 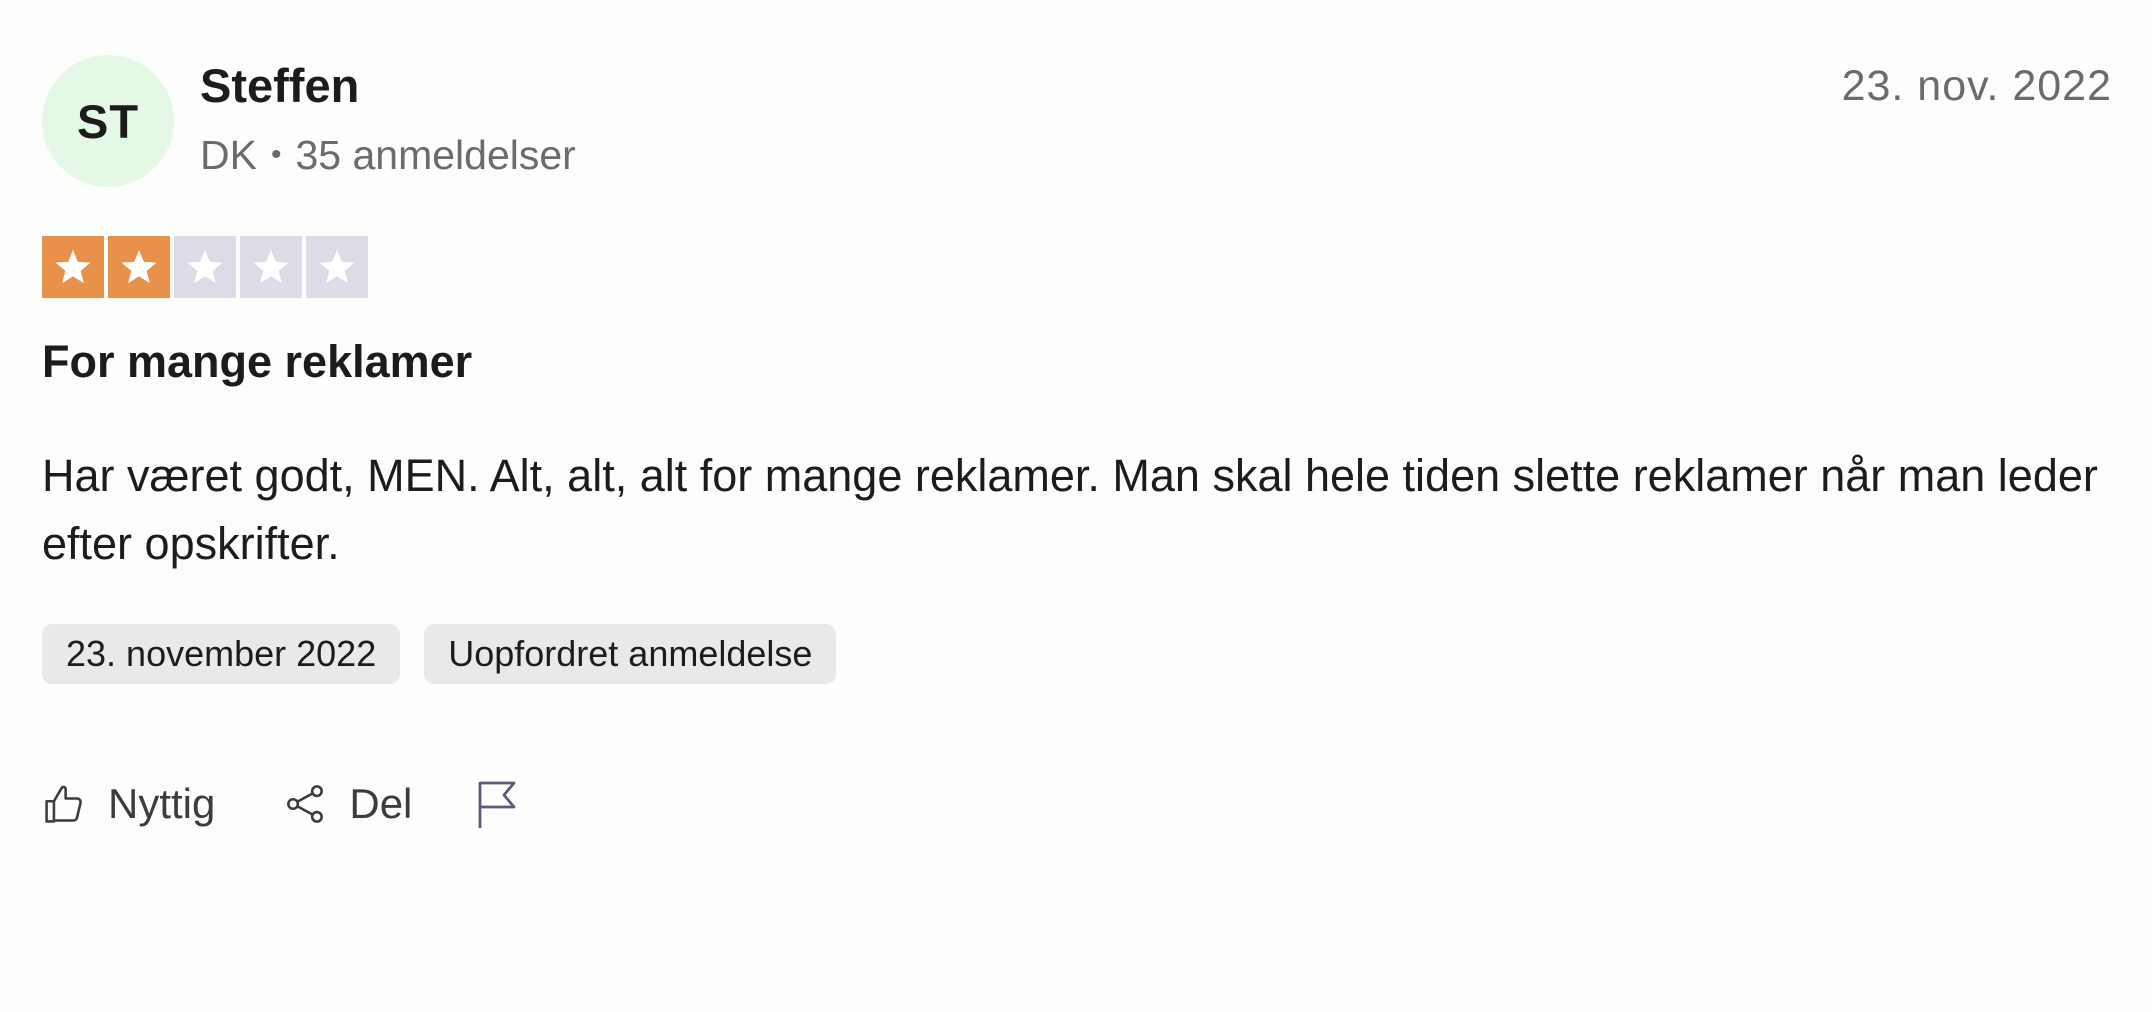 What do you see at coordinates (347, 804) in the screenshot?
I see `share-button: Del` at bounding box center [347, 804].